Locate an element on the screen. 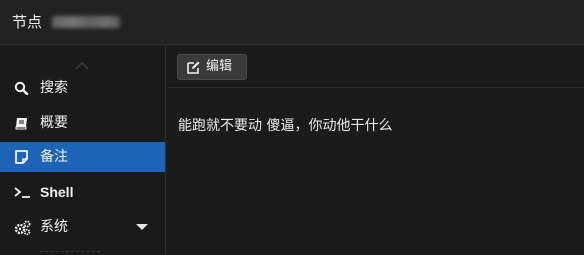 The width and height of the screenshot is (584, 255). sidebar-item-label: 概要 is located at coordinates (54, 123).